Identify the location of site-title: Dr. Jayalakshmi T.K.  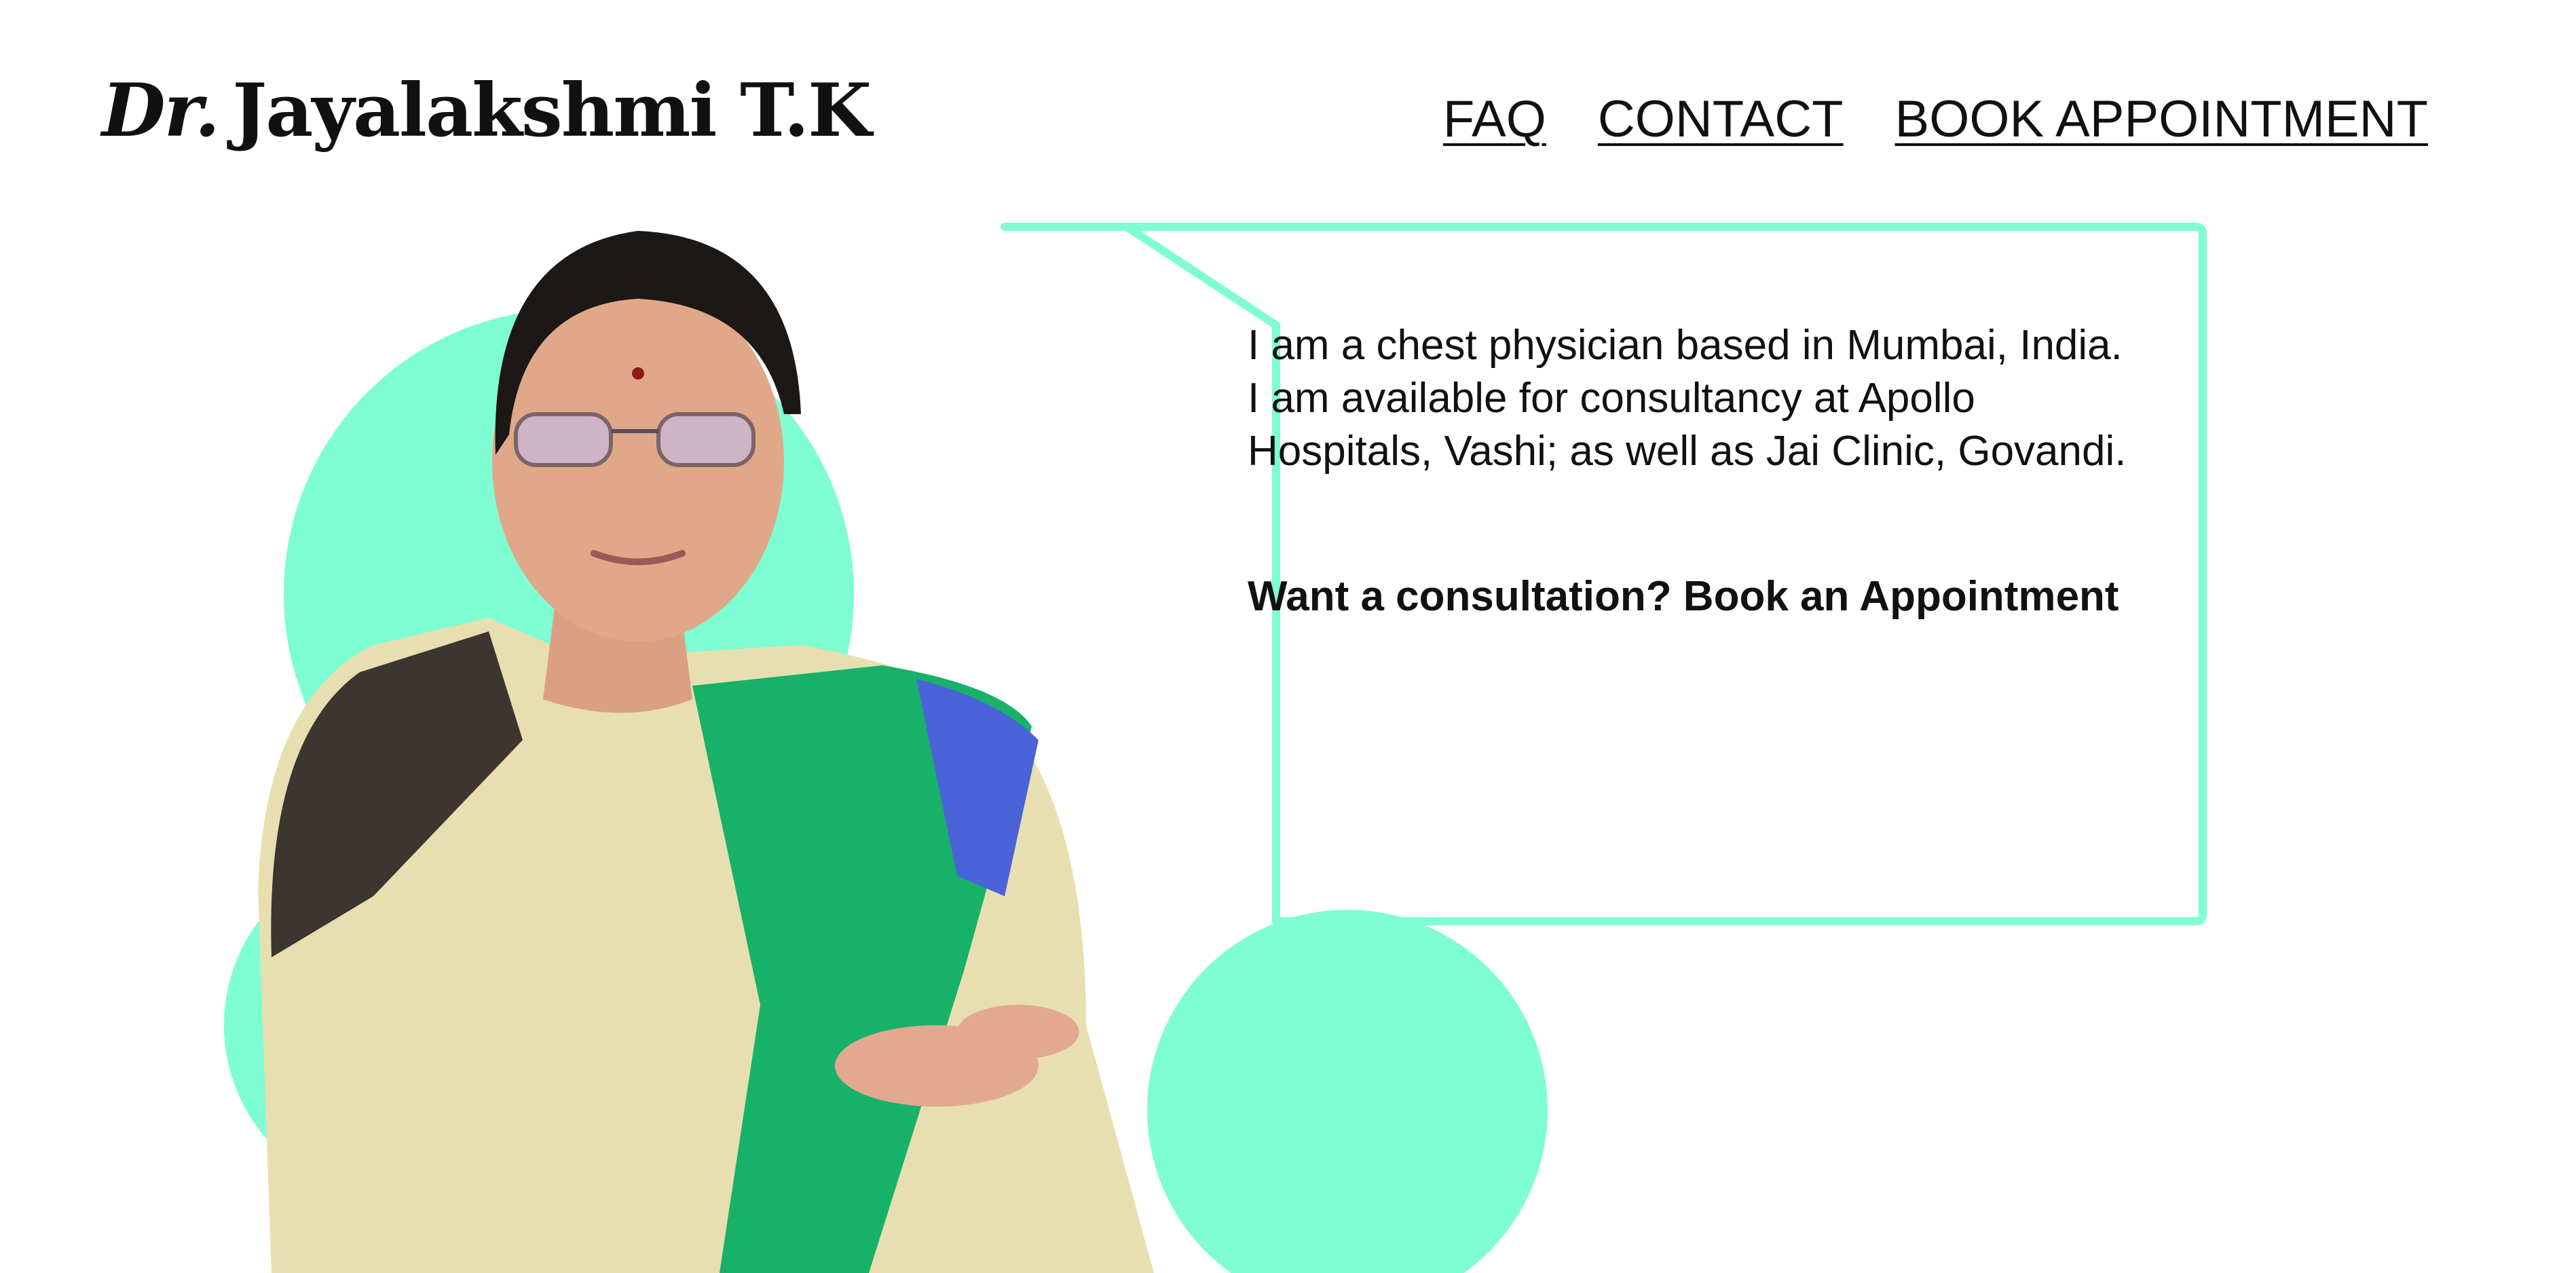
(487, 110).